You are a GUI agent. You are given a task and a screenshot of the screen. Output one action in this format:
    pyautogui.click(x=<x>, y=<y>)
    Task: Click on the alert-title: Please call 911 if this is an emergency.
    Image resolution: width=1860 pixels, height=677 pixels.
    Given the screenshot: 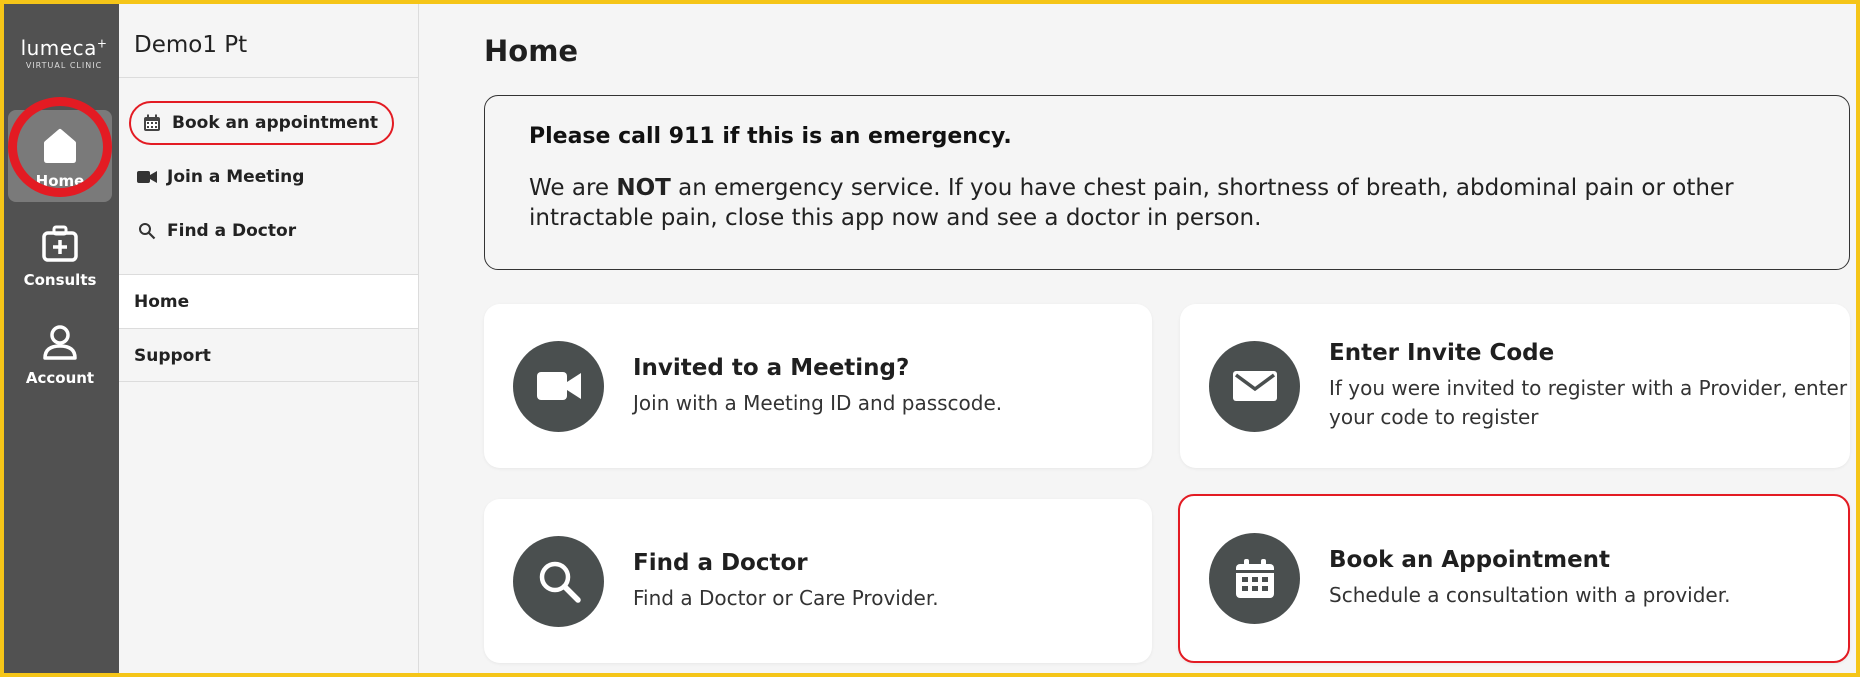 What is the action you would take?
    pyautogui.click(x=770, y=136)
    